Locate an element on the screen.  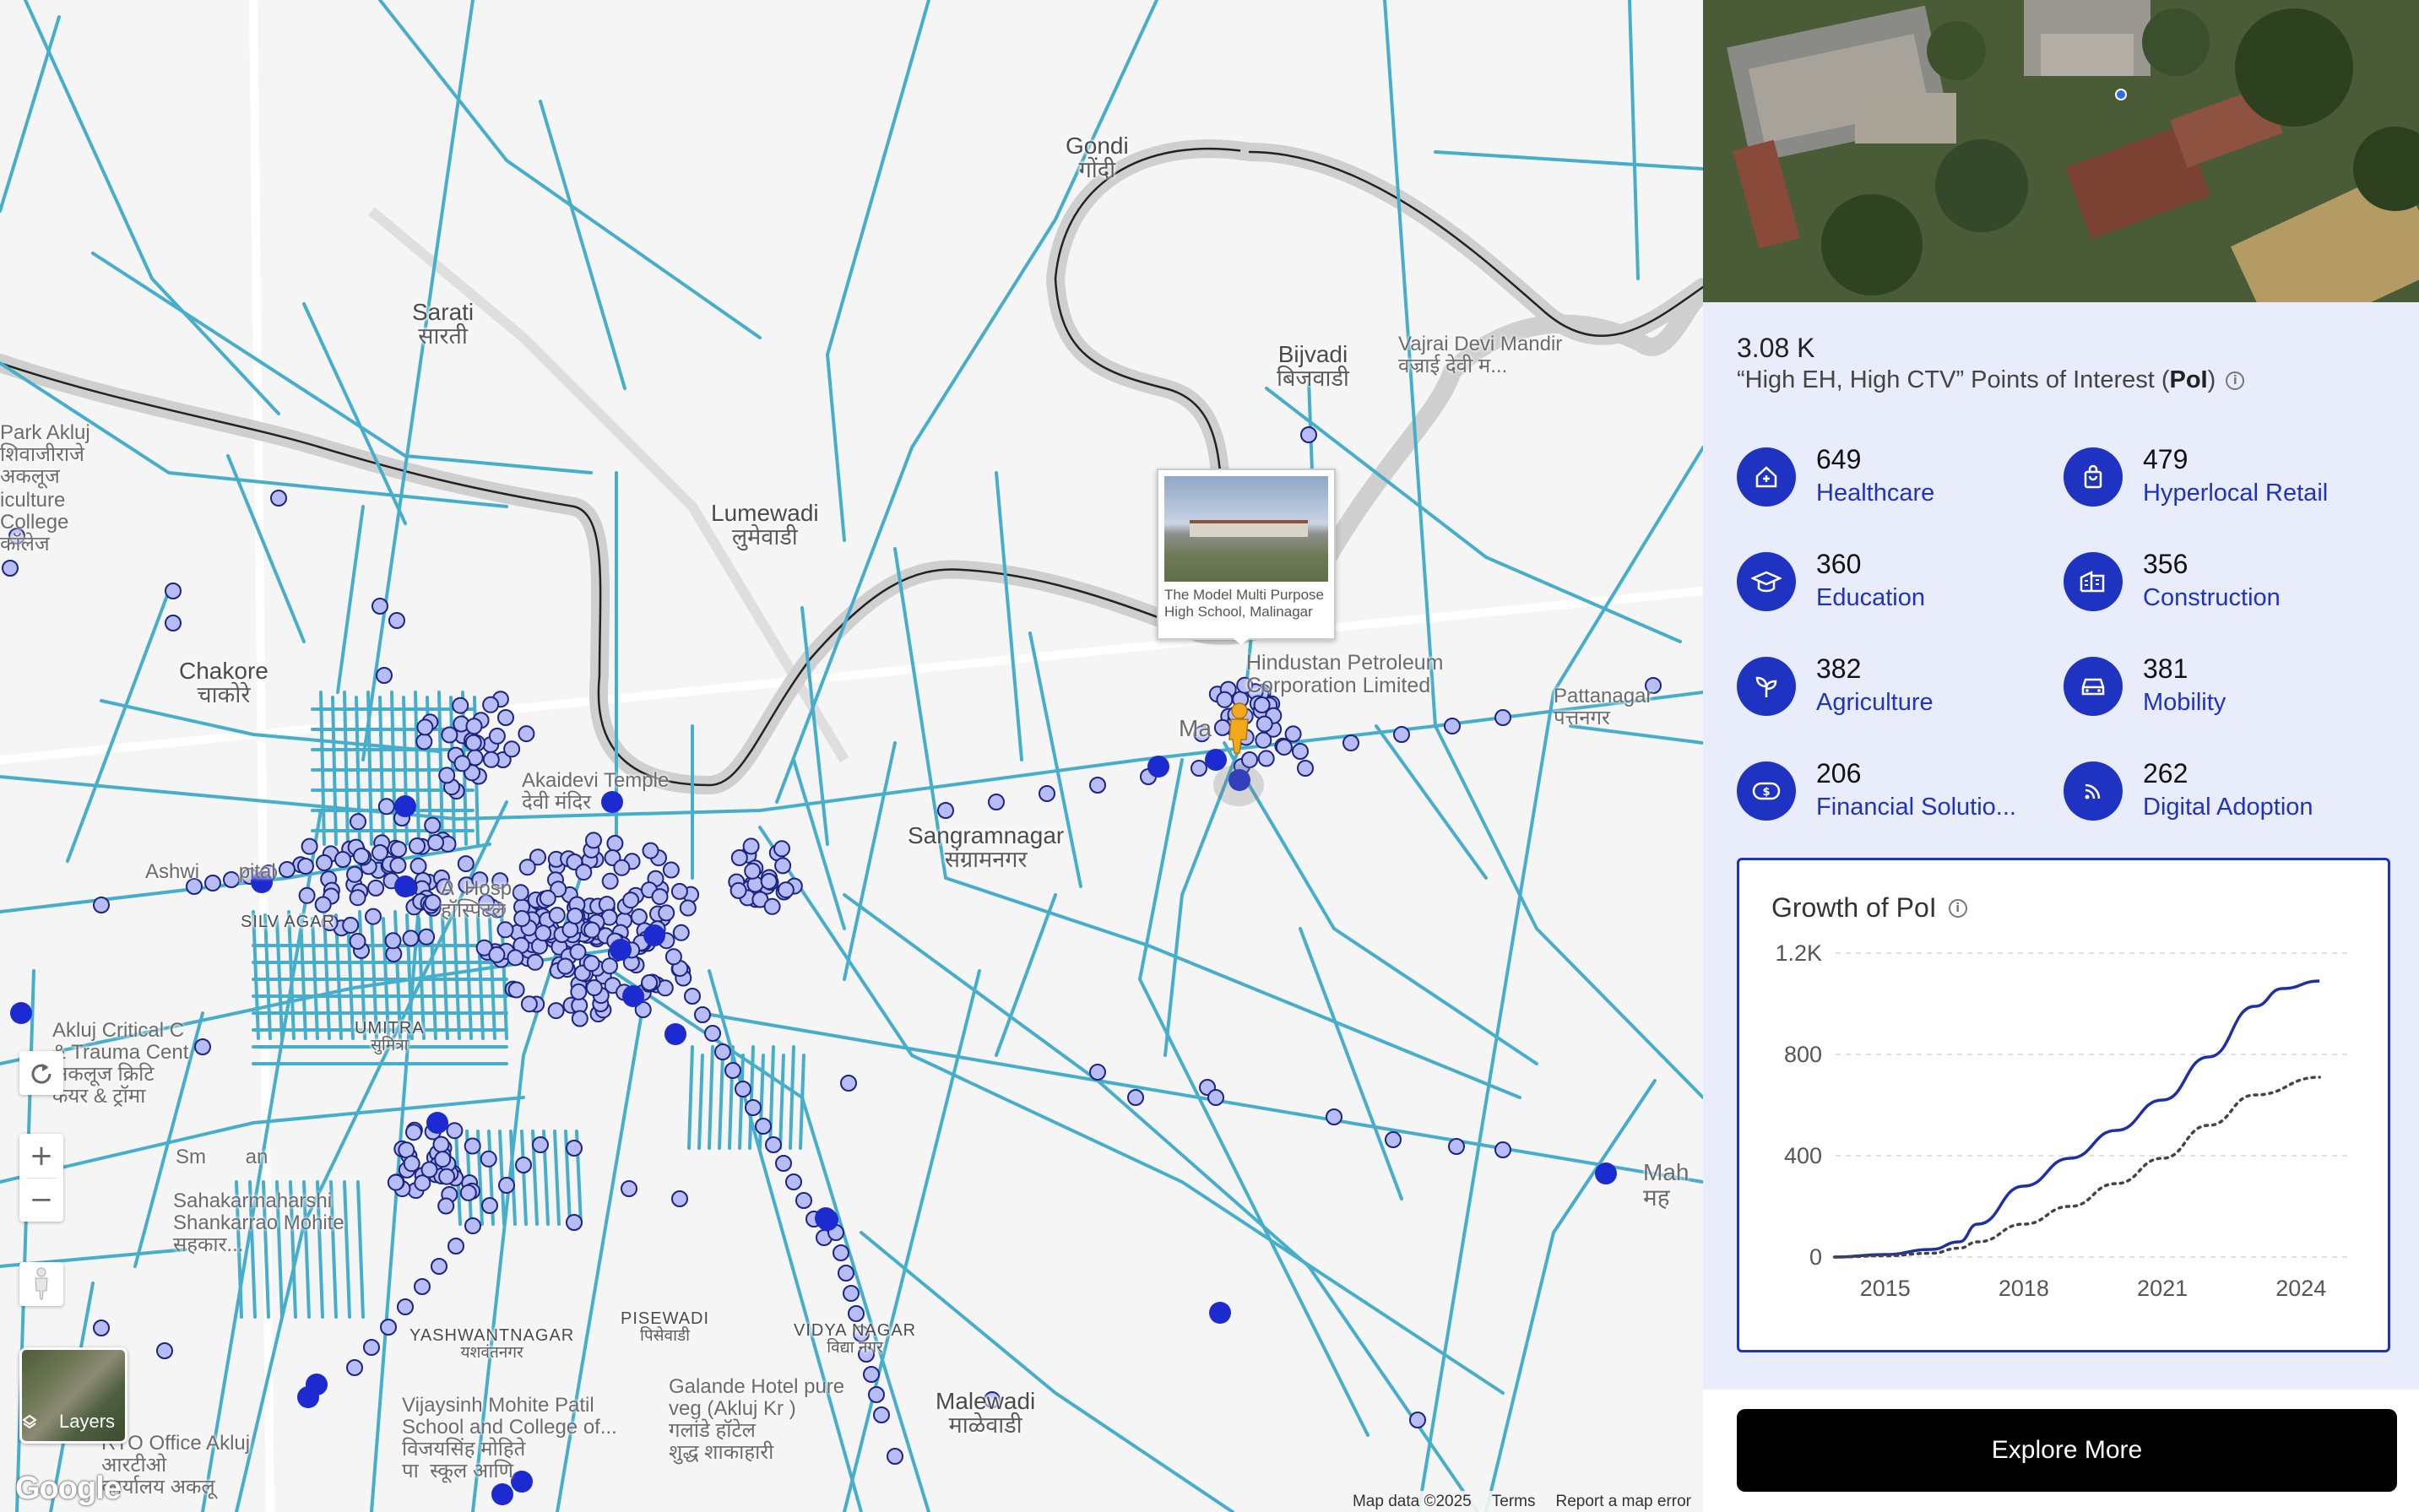
category-digital-adoption: 262 Digital Adoption is located at coordinates (2215, 793).